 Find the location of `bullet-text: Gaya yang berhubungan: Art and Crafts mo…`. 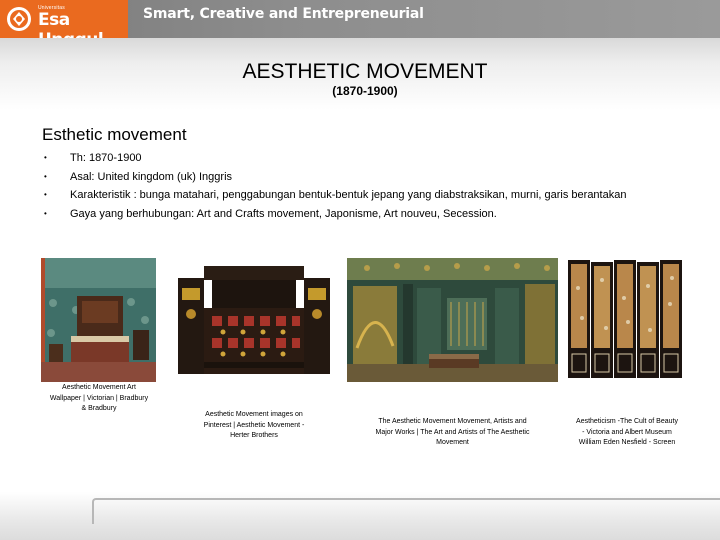

bullet-text: Gaya yang berhubungan: Art and Crafts mo… is located at coordinates (283, 213).